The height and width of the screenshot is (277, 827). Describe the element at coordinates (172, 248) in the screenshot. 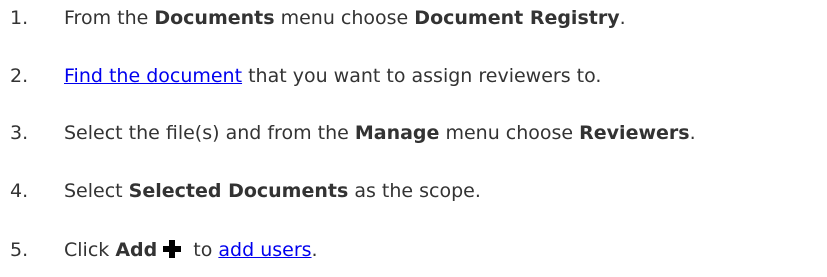

I see `plus-icon` at that location.